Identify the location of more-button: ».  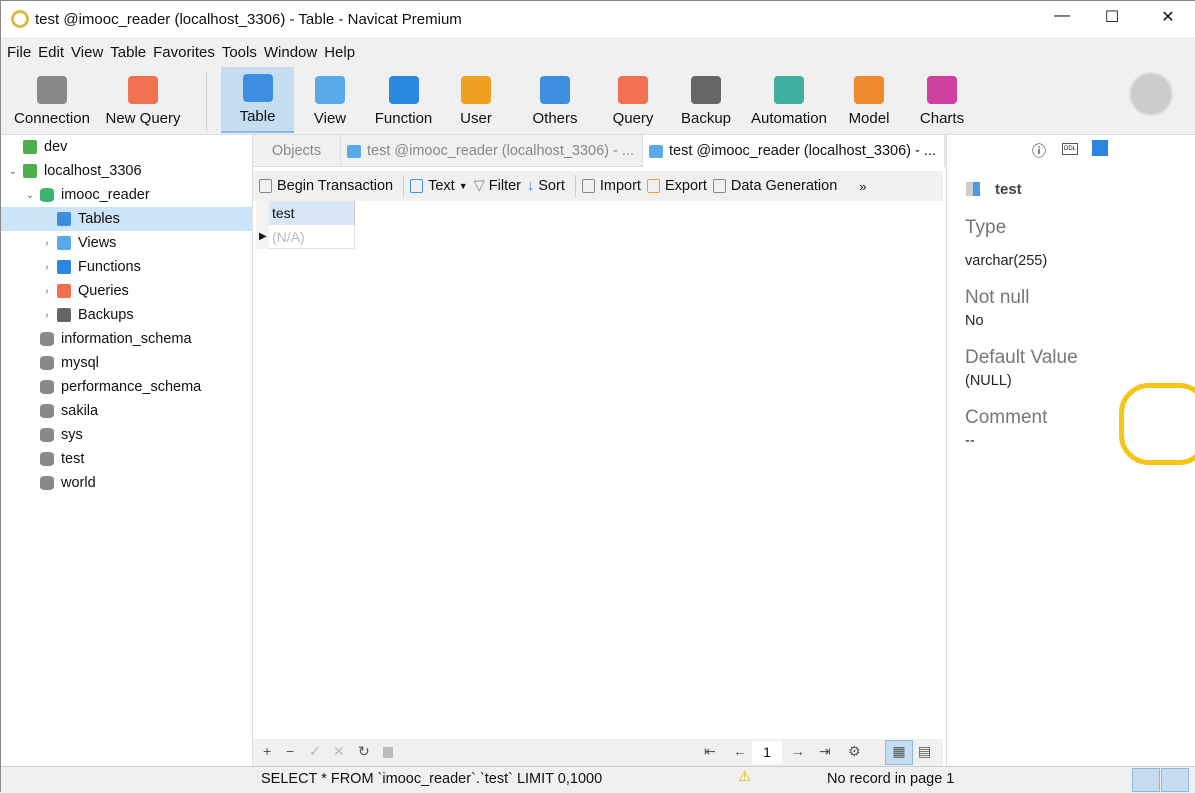
(862, 186).